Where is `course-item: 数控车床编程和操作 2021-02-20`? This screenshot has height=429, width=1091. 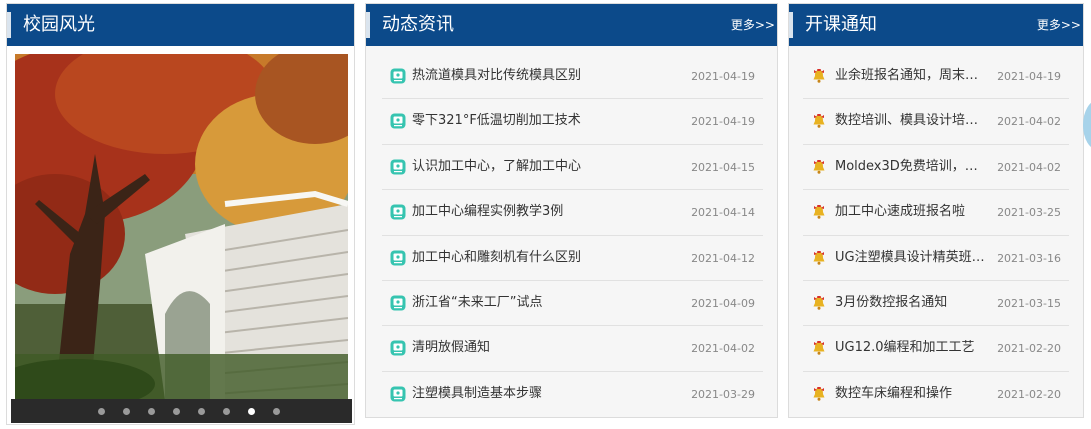
course-item: 数控车床编程和操作 2021-02-20 is located at coordinates (936, 394).